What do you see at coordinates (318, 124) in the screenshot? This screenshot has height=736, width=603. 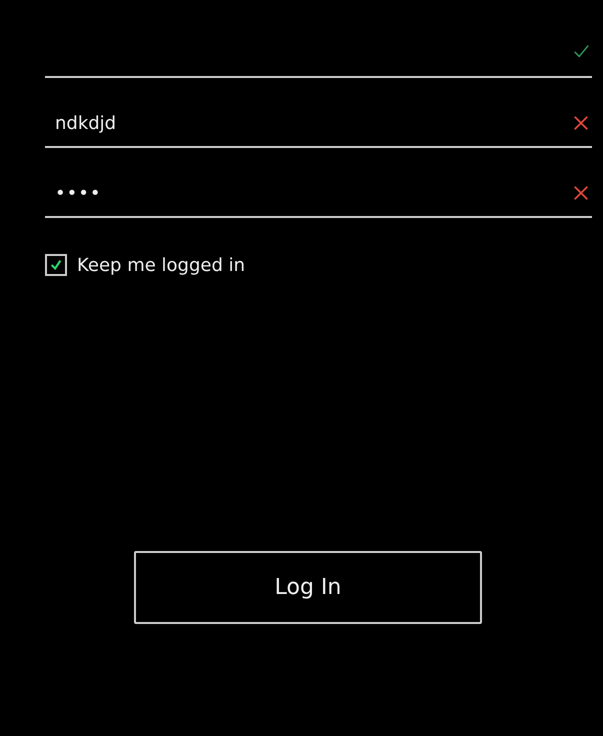 I see `input-field: ndkdjd` at bounding box center [318, 124].